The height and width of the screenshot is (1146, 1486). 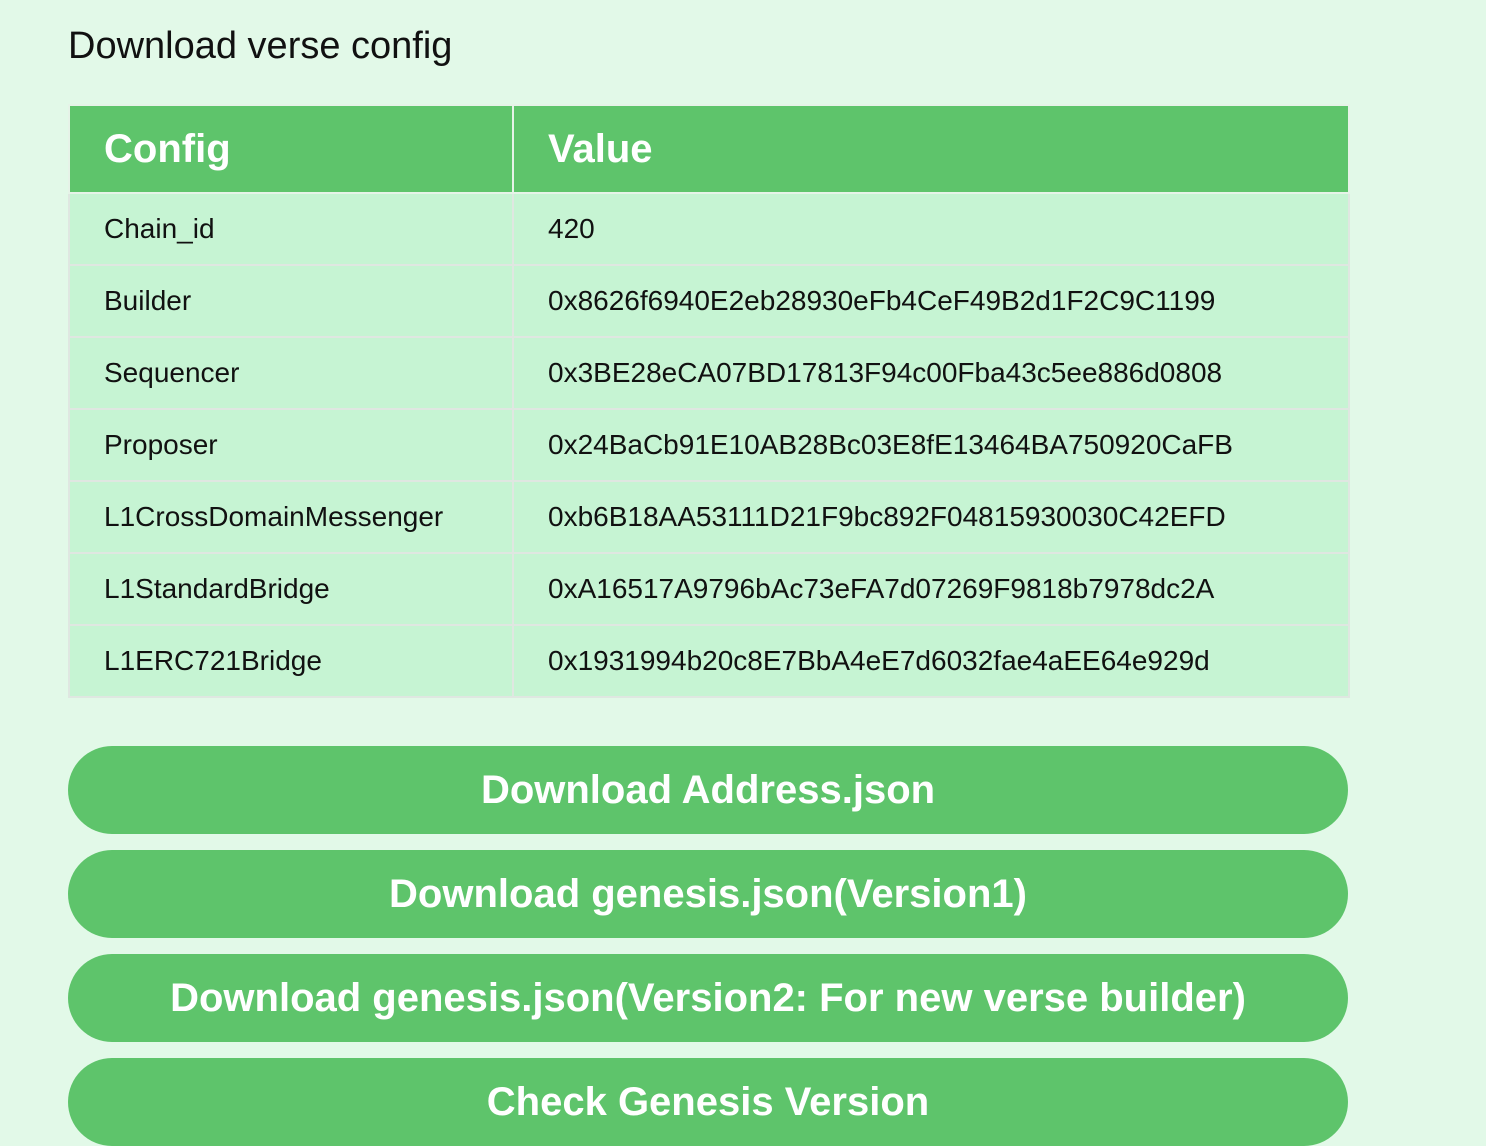 I want to click on config-key-proposer: Proposer, so click(x=291, y=445).